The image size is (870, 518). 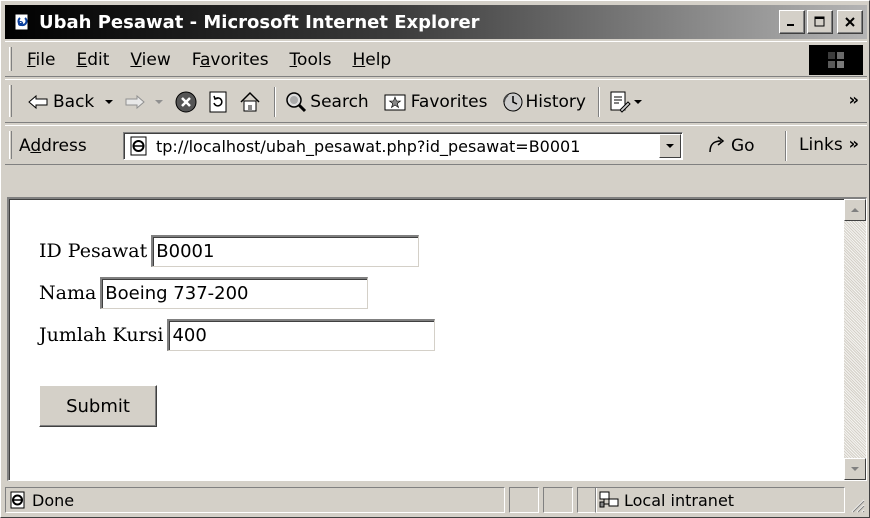 I want to click on maximize-button, so click(x=820, y=22).